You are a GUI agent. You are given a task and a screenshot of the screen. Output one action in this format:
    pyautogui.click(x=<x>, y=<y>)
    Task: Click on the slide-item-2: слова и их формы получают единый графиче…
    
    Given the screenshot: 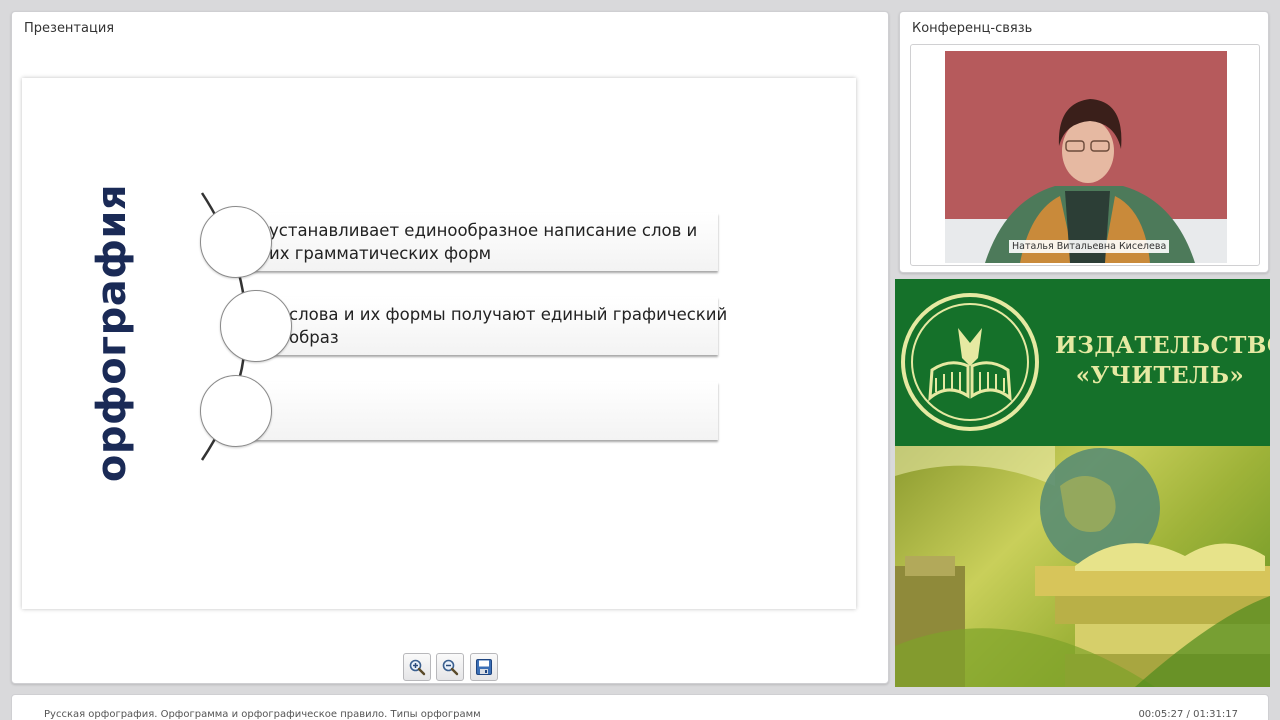 What is the action you would take?
    pyautogui.click(x=496, y=326)
    